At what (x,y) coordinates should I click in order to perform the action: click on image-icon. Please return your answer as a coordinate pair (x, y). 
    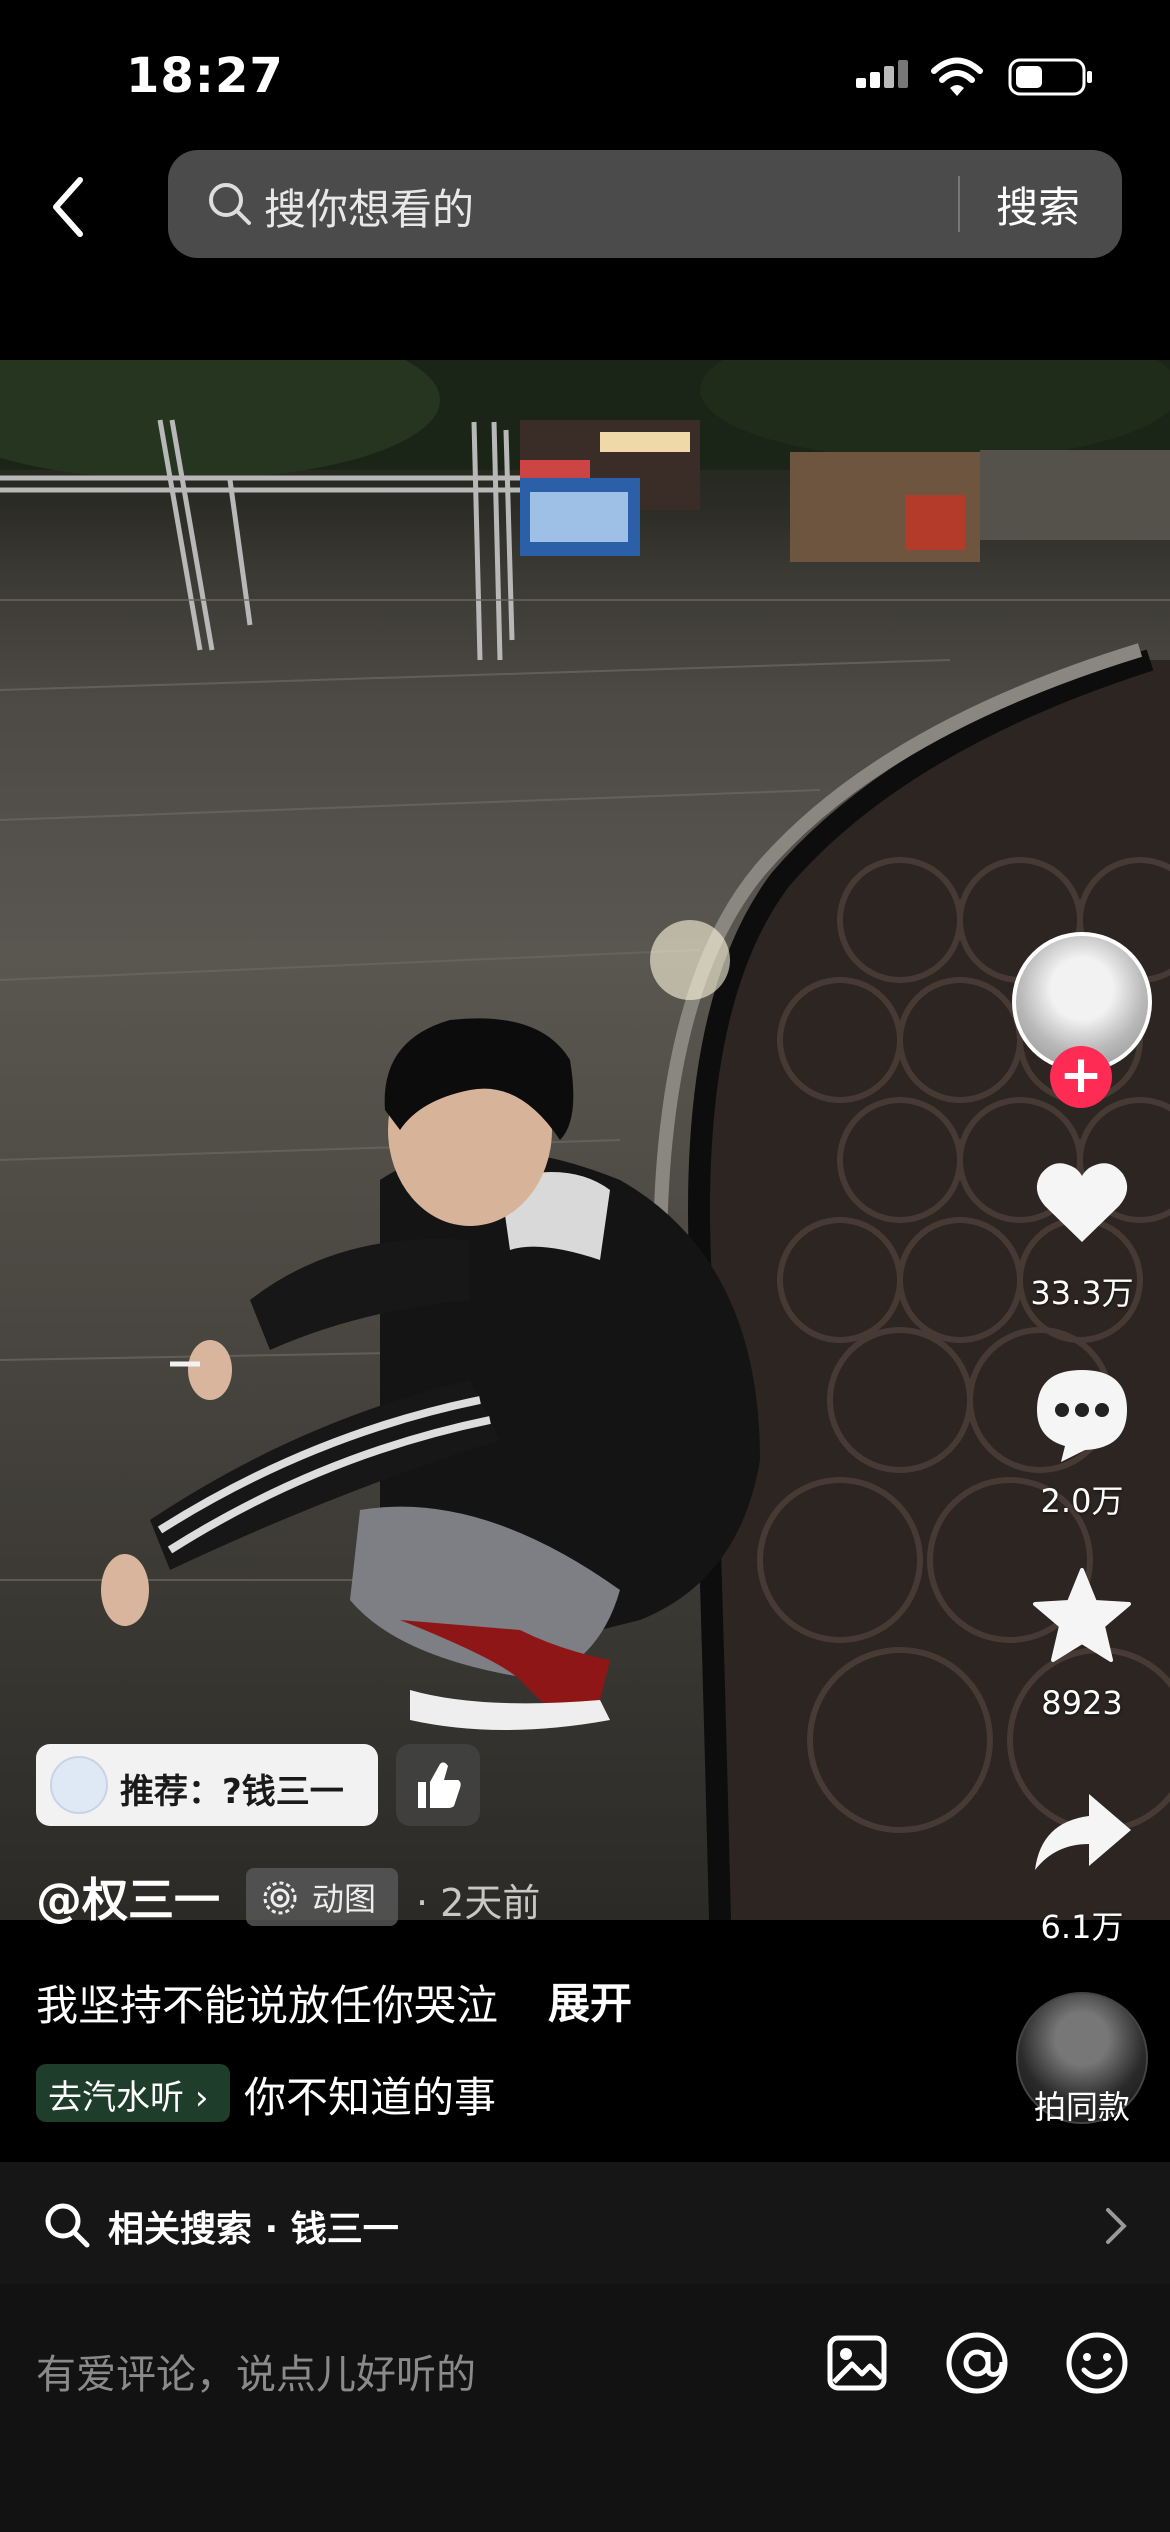
    Looking at the image, I should click on (857, 2363).